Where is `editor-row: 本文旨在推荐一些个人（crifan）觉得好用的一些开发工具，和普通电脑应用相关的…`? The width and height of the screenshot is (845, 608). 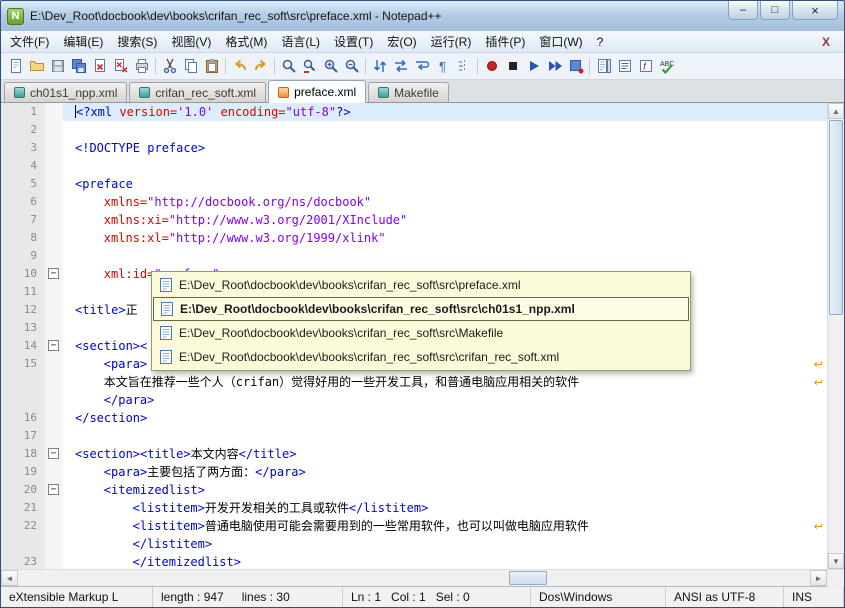
editor-row: 本文旨在推荐一些个人（crifan）觉得好用的一些开发工具，和普通电脑应用相关的… is located at coordinates (414, 382).